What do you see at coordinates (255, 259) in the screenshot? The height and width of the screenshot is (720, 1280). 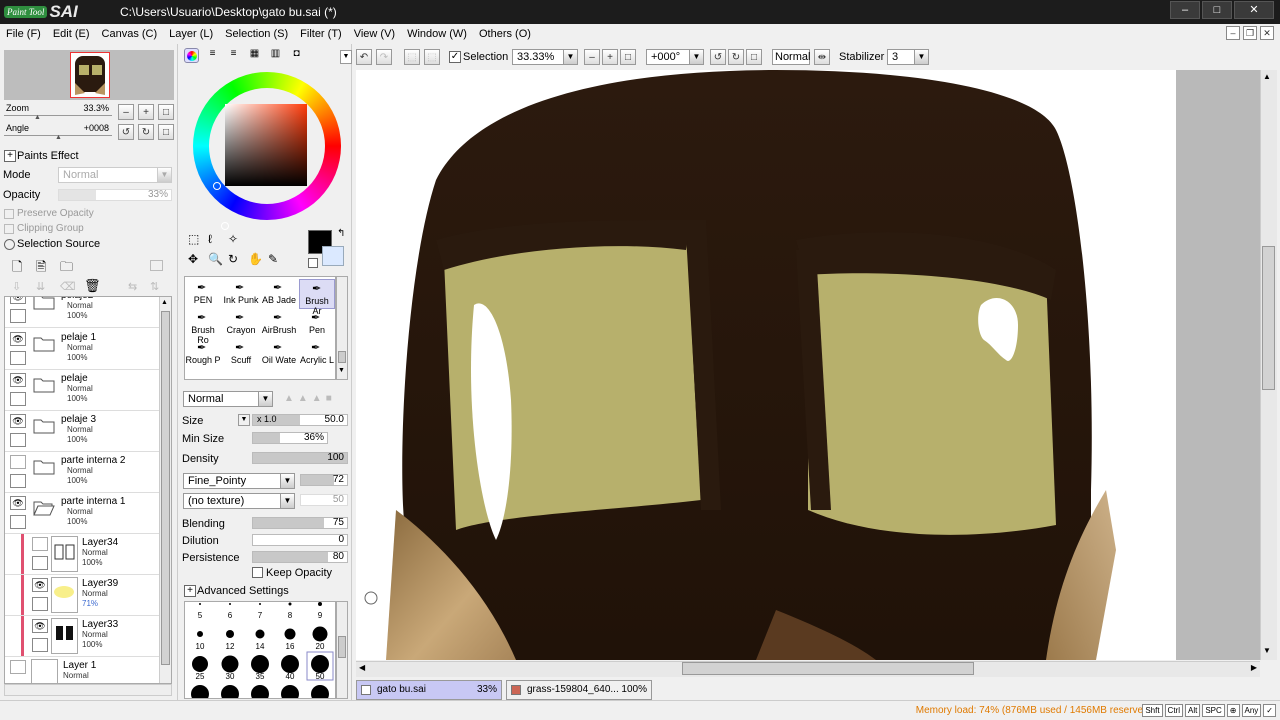 I see `hand-icon: ✋` at bounding box center [255, 259].